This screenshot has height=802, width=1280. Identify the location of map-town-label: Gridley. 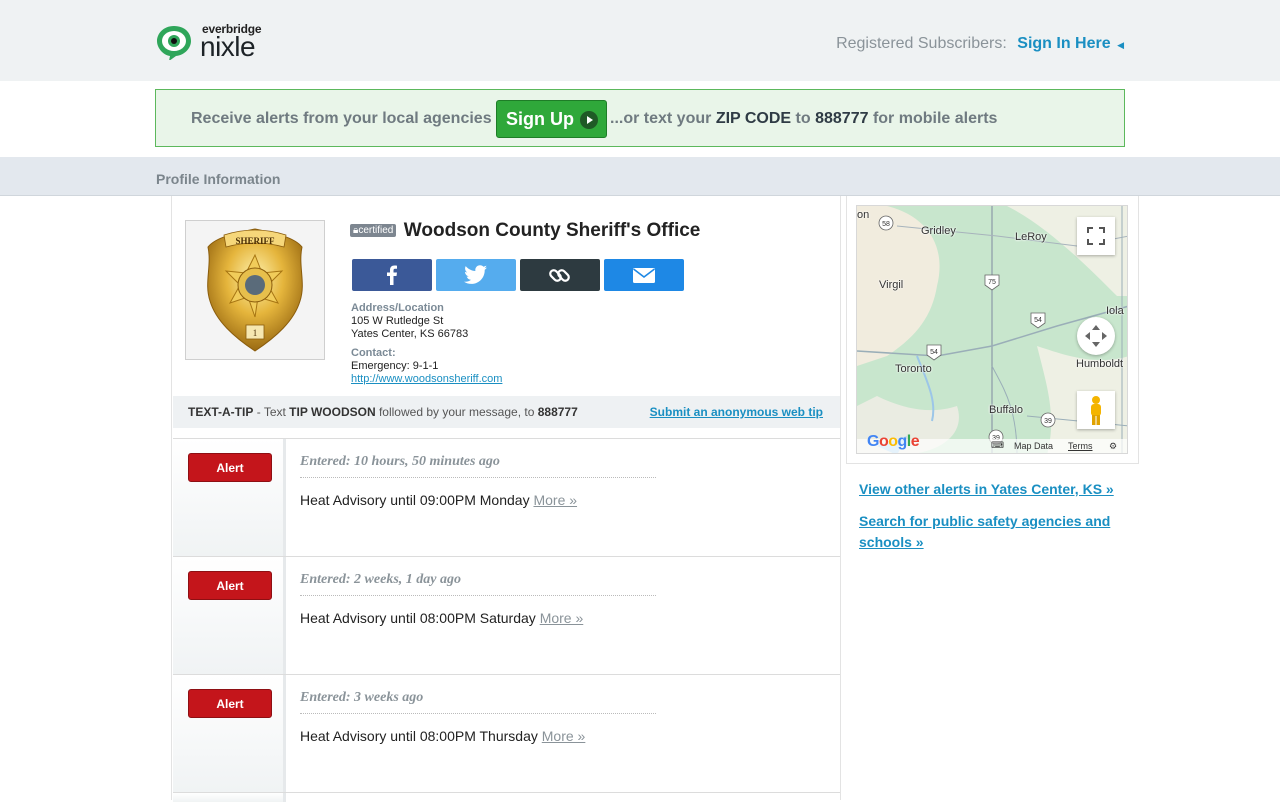
(938, 231).